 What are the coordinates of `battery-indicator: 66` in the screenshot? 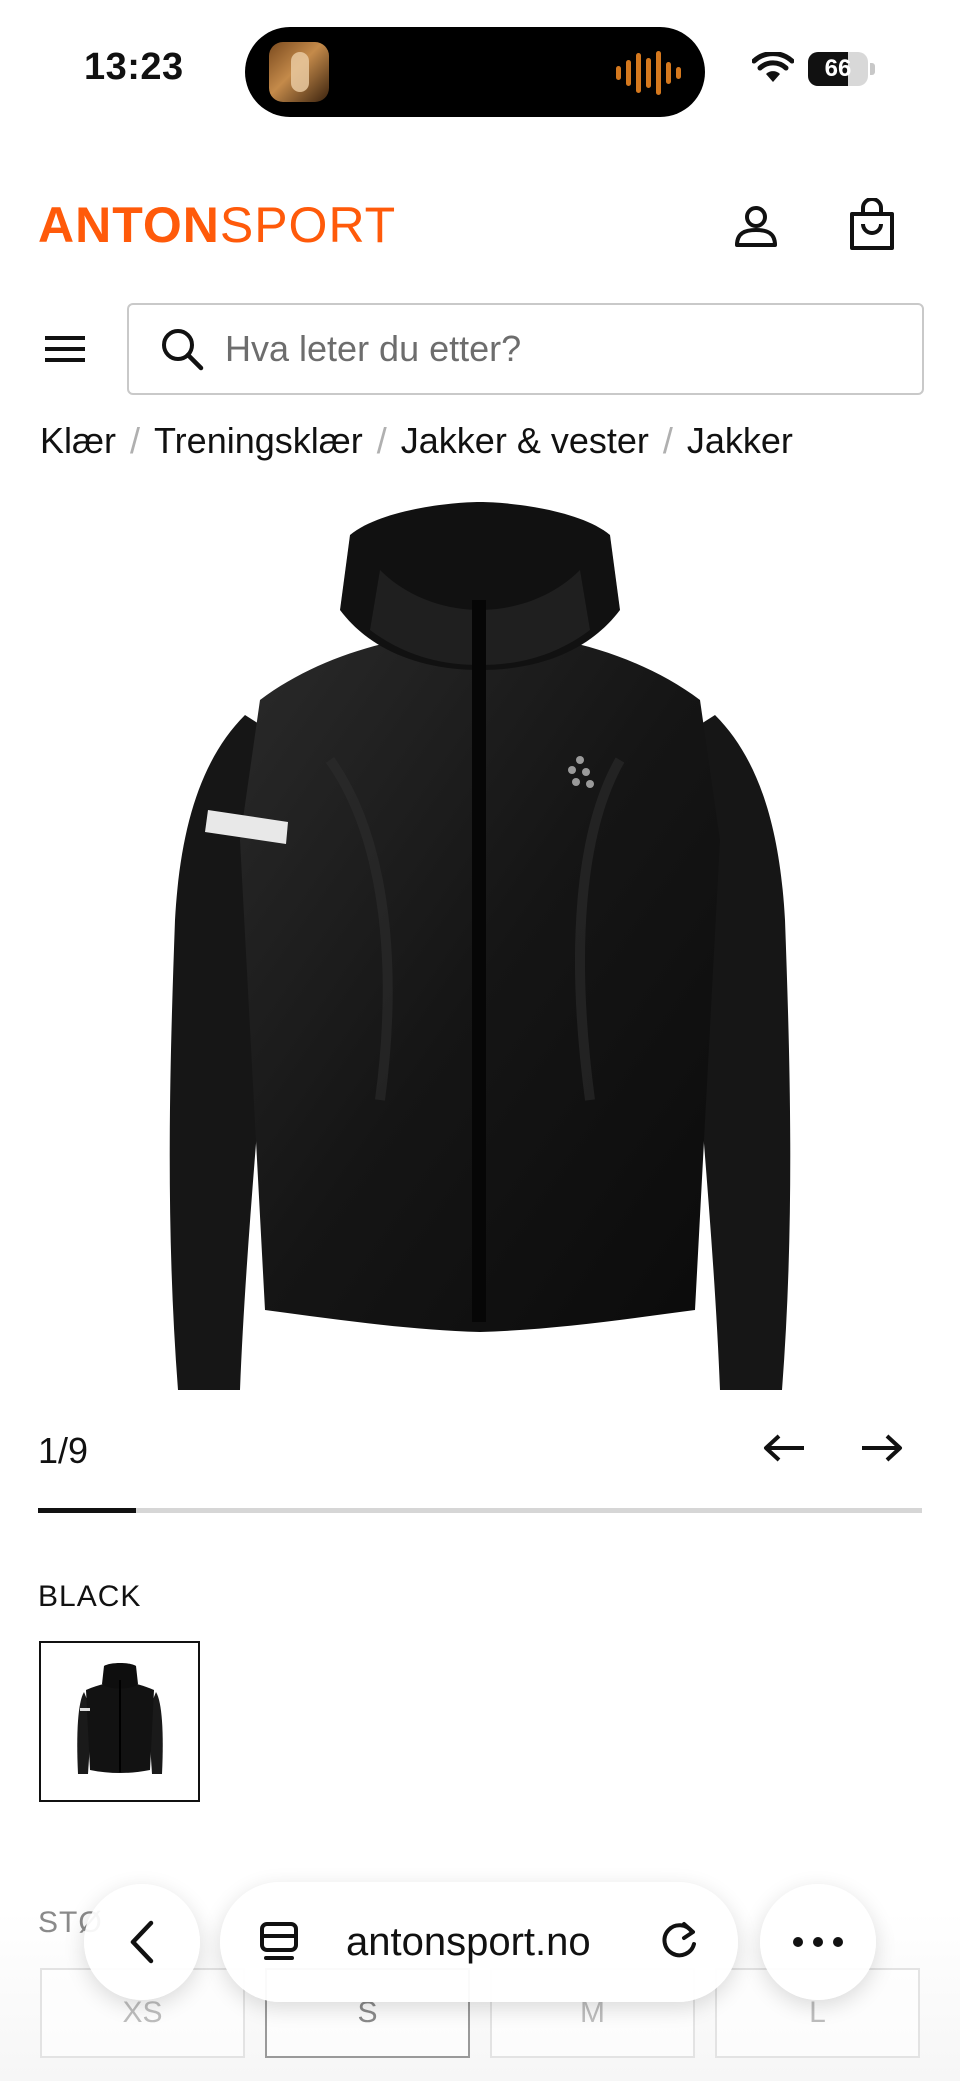 It's located at (838, 69).